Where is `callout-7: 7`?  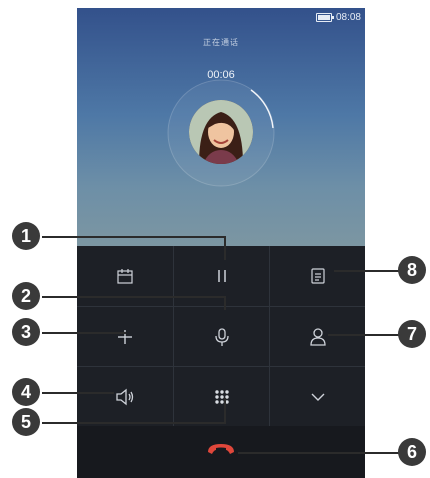
callout-7: 7 is located at coordinates (412, 334).